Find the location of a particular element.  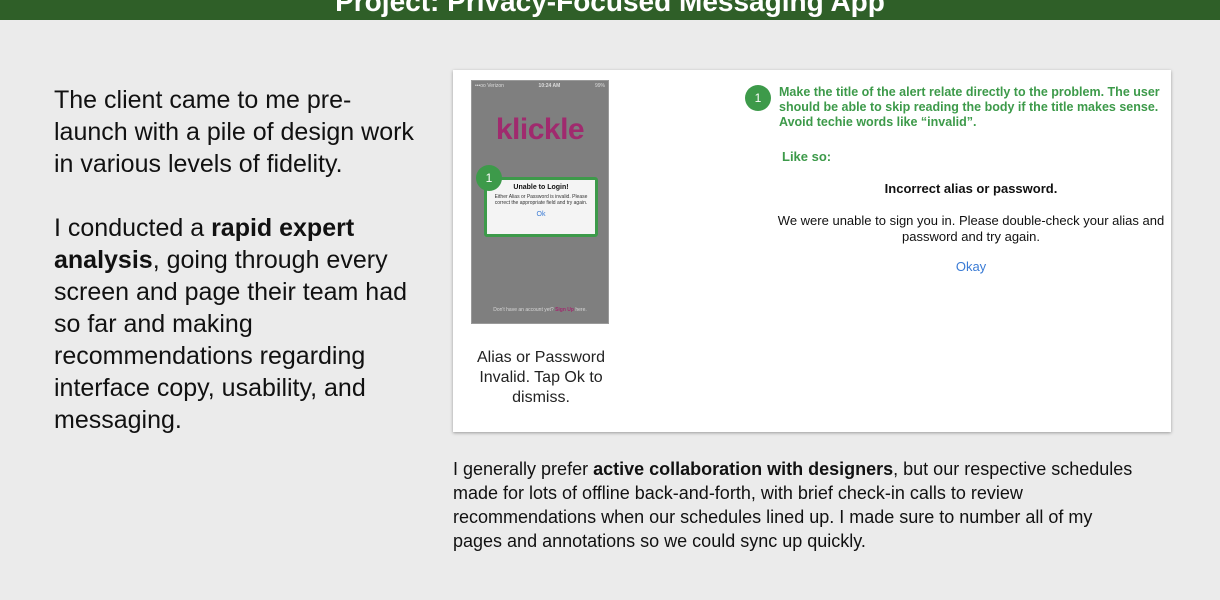

status-battery: 99% is located at coordinates (599, 86).